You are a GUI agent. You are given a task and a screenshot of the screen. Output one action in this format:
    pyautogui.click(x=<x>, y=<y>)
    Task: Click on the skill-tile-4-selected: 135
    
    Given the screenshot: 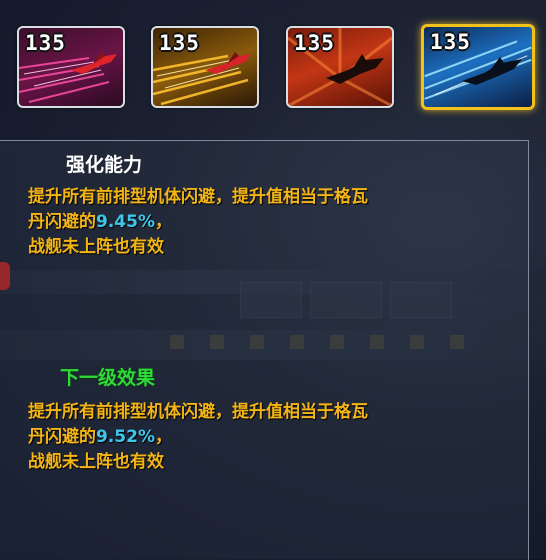 What is the action you would take?
    pyautogui.click(x=478, y=67)
    